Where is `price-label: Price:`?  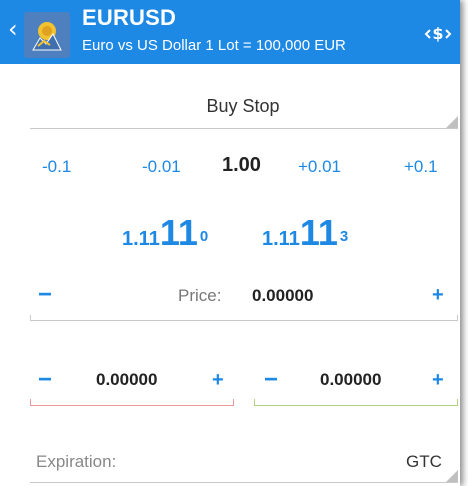 price-label: Price: is located at coordinates (200, 295).